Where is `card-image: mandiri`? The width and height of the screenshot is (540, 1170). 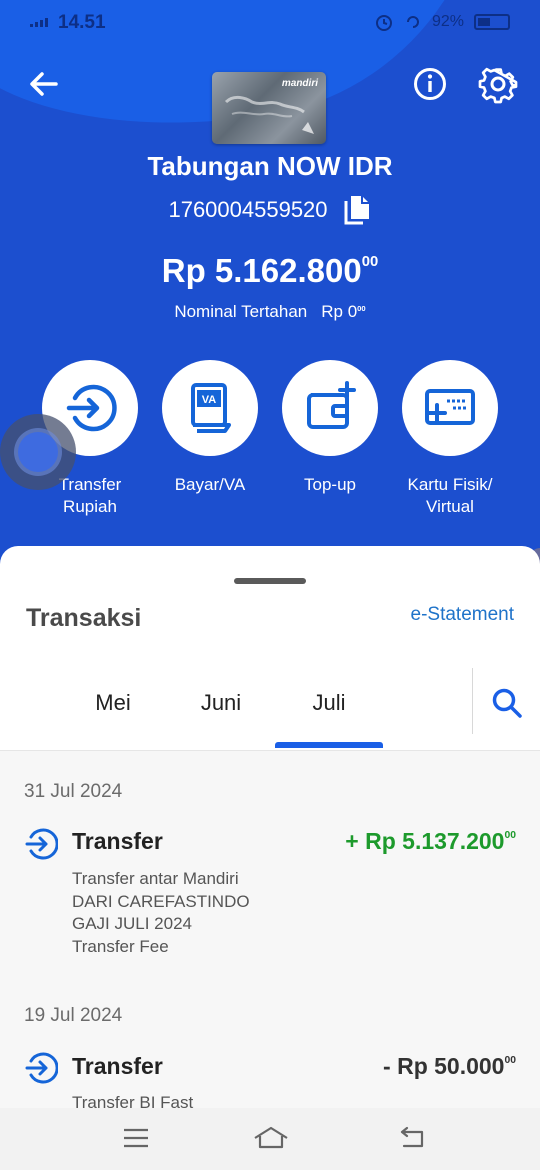
card-image: mandiri is located at coordinates (269, 108).